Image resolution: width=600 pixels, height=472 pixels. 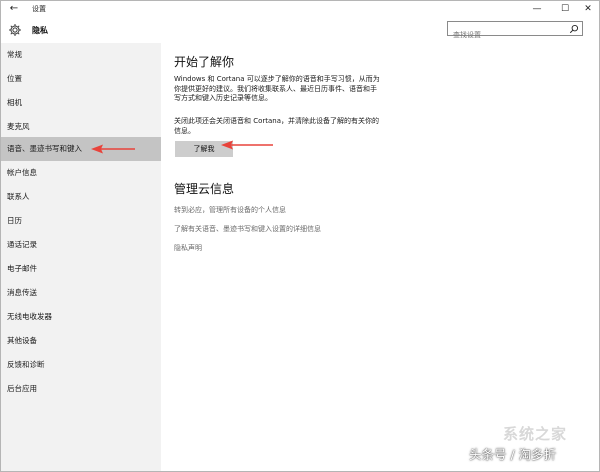 What do you see at coordinates (81, 269) in the screenshot?
I see `sidebar-item-email: 电子邮件` at bounding box center [81, 269].